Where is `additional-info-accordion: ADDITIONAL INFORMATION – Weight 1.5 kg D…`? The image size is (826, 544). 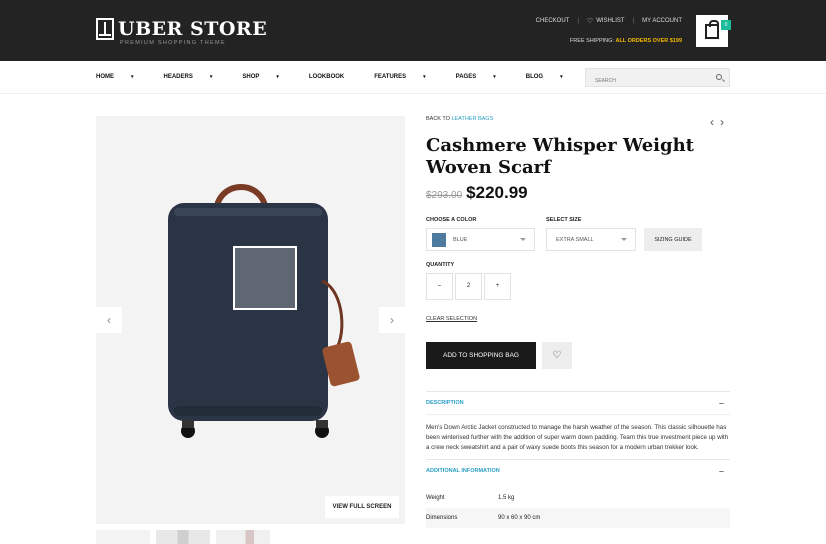
additional-info-accordion: ADDITIONAL INFORMATION – Weight 1.5 kg D… is located at coordinates (578, 493).